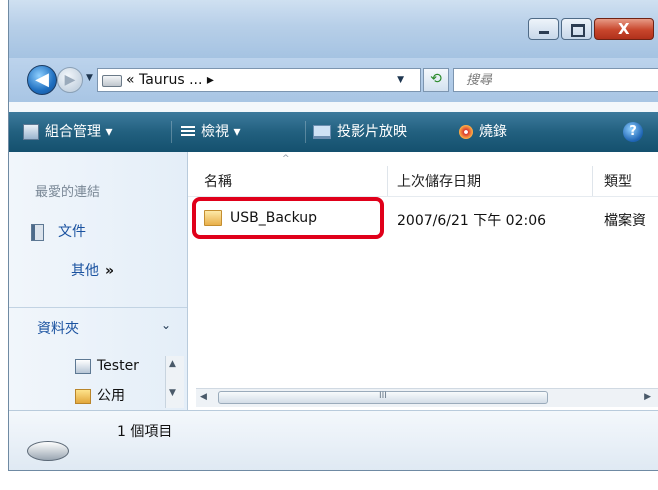 Image resolution: width=658 pixels, height=490 pixels. I want to click on tree-item-tester: Tester, so click(107, 366).